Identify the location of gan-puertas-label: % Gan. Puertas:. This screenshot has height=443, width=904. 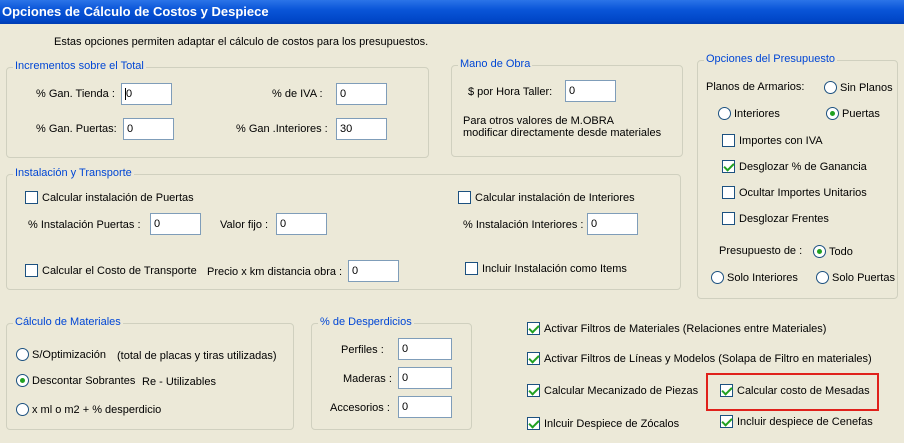
(76, 129).